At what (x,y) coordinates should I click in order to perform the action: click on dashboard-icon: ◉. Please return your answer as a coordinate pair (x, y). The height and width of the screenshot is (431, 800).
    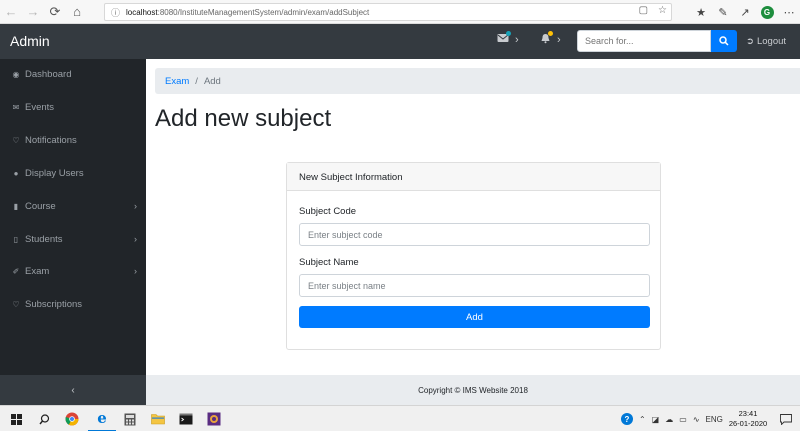
    Looking at the image, I should click on (16, 74).